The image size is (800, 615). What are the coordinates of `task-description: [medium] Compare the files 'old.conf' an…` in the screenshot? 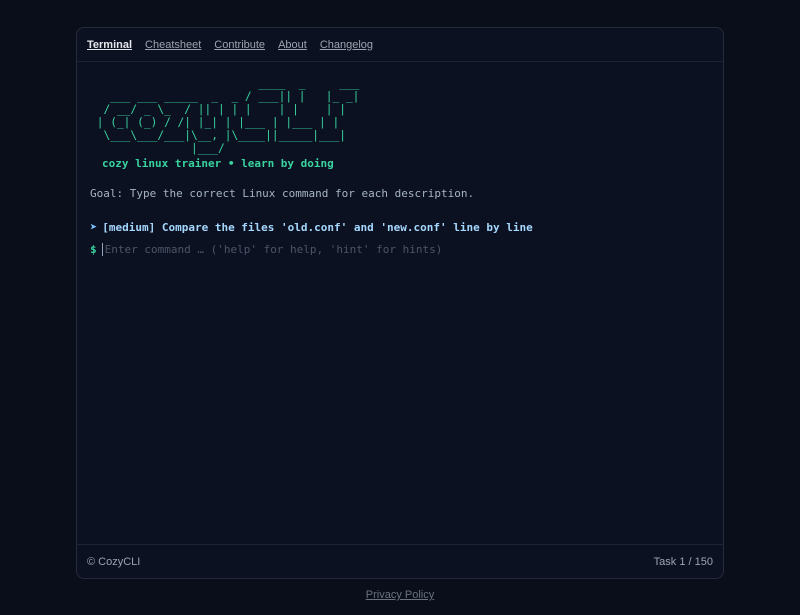 It's located at (317, 227).